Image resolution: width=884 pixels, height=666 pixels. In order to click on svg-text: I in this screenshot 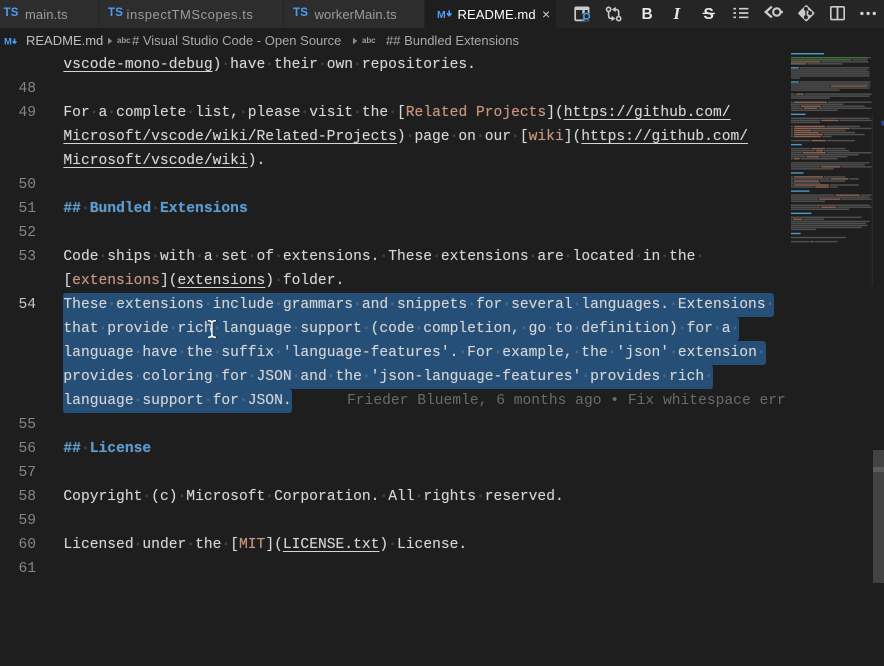, I will do `click(677, 13)`.